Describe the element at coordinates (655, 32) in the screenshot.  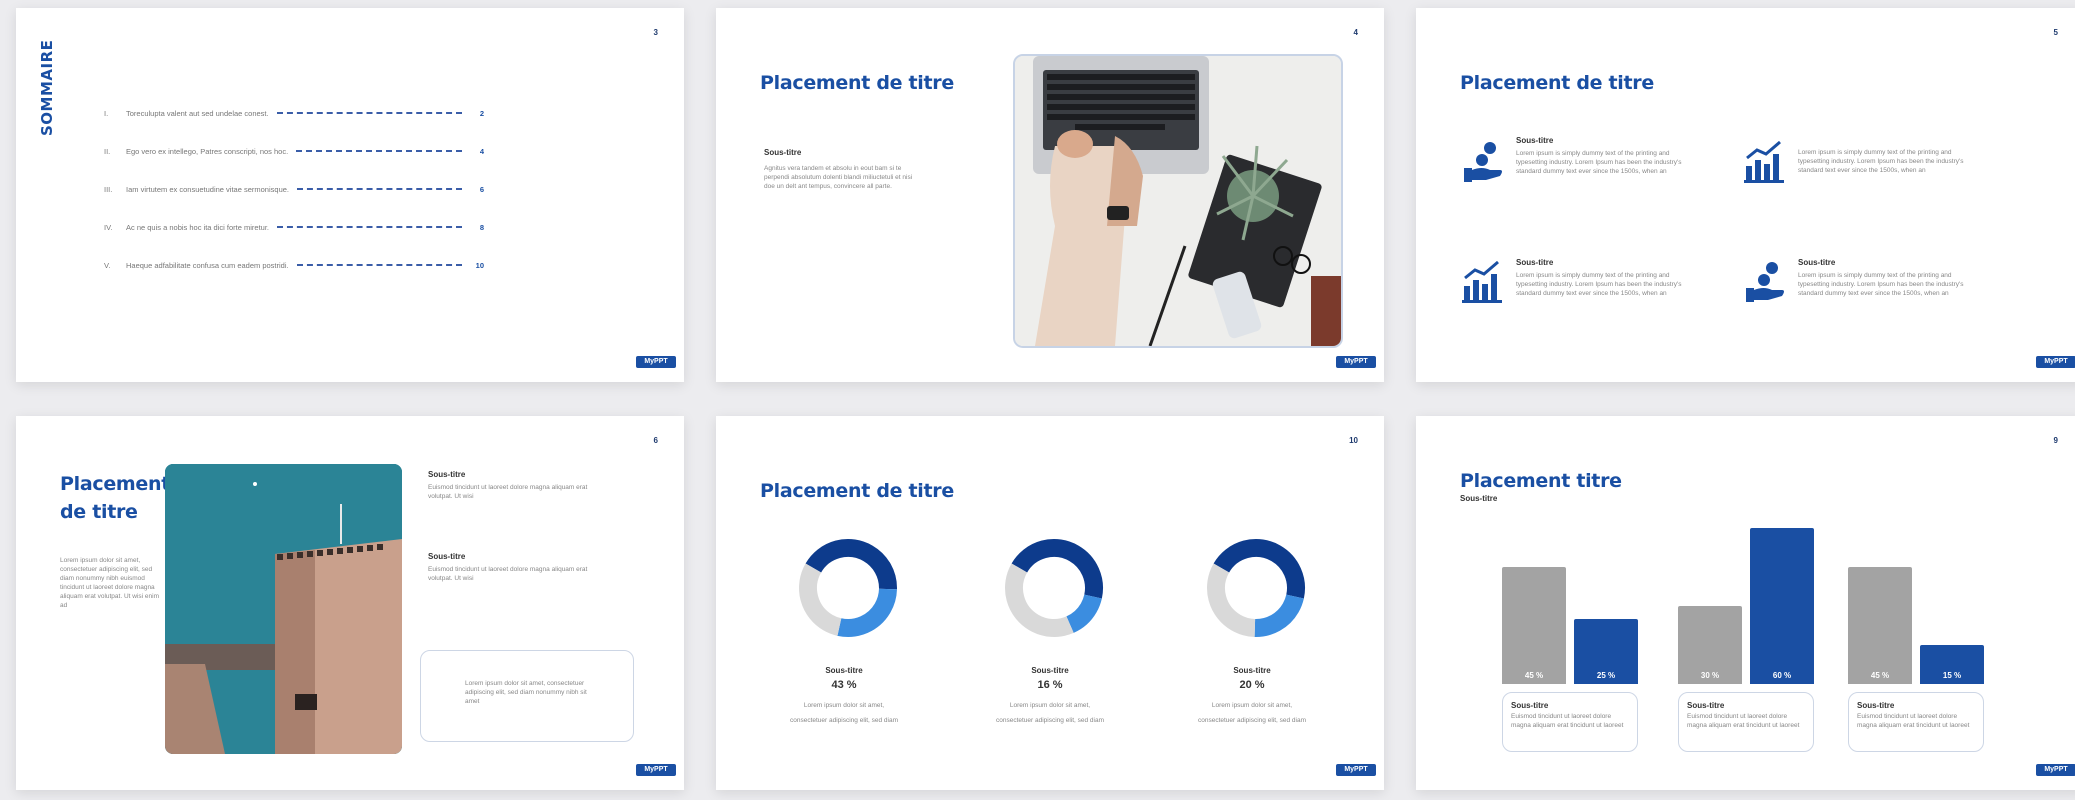
I see `page-number: 3` at that location.